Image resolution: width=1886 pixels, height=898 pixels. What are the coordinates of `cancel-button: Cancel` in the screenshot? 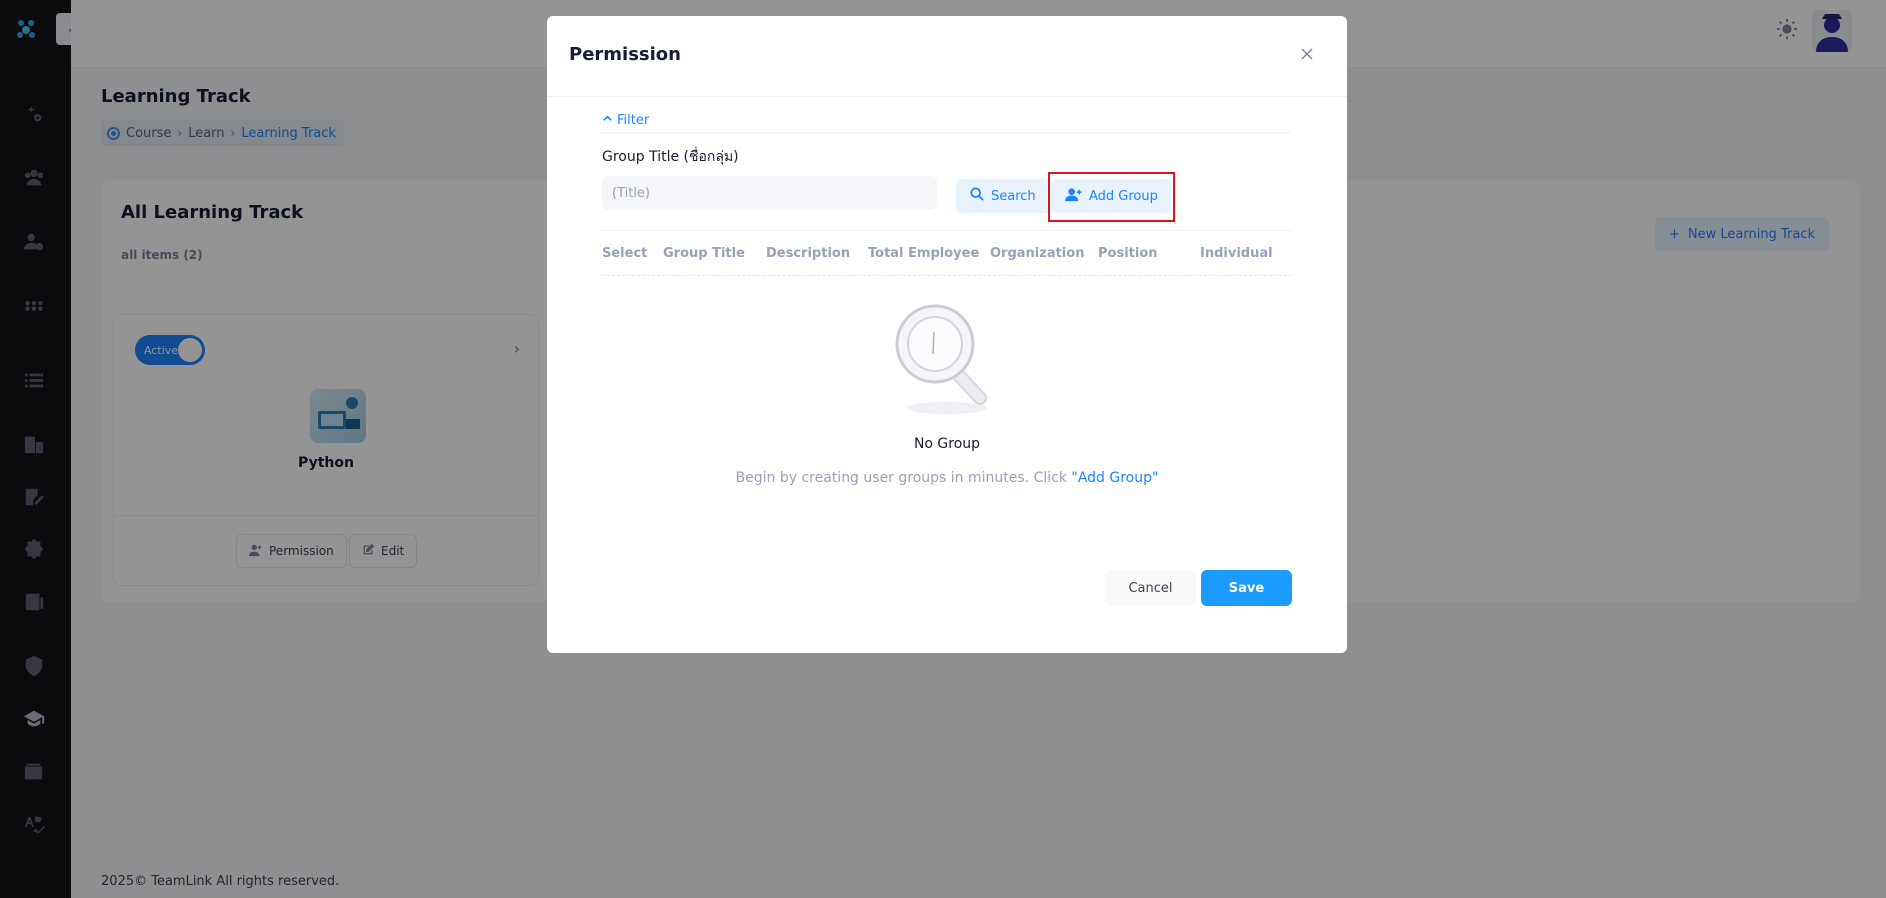 It's located at (1150, 588).